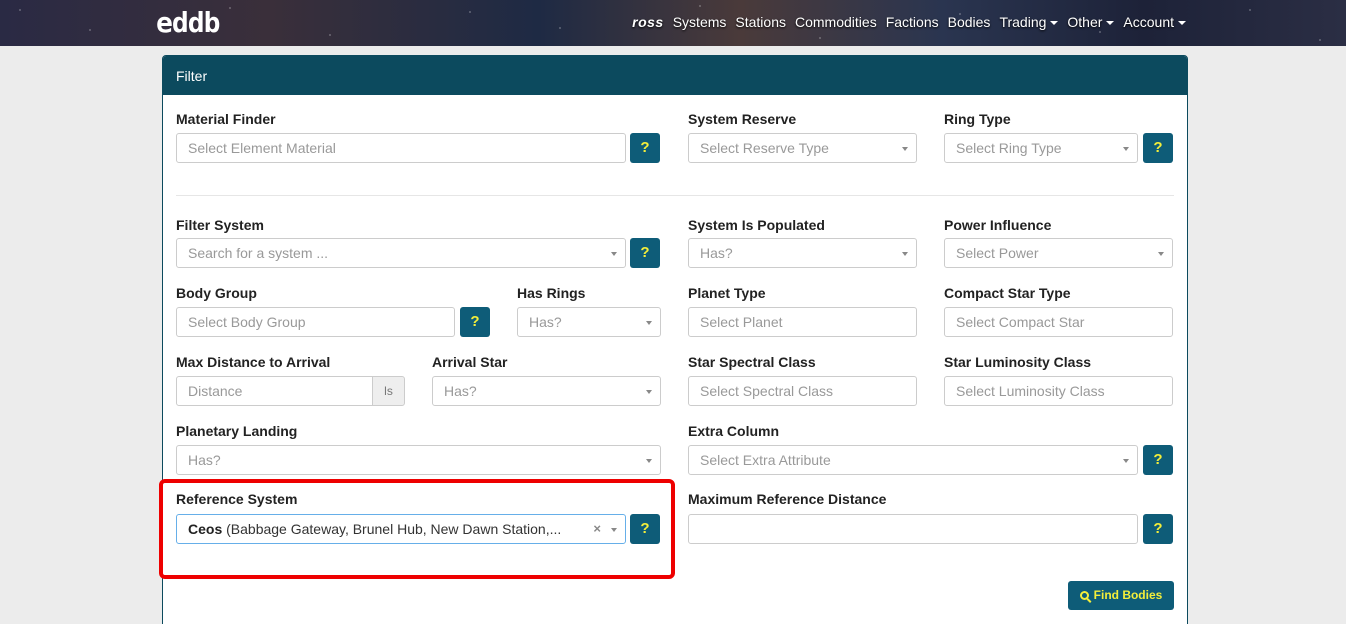 The height and width of the screenshot is (624, 1346). Describe the element at coordinates (675, 75) in the screenshot. I see `panel-title: Filter` at that location.